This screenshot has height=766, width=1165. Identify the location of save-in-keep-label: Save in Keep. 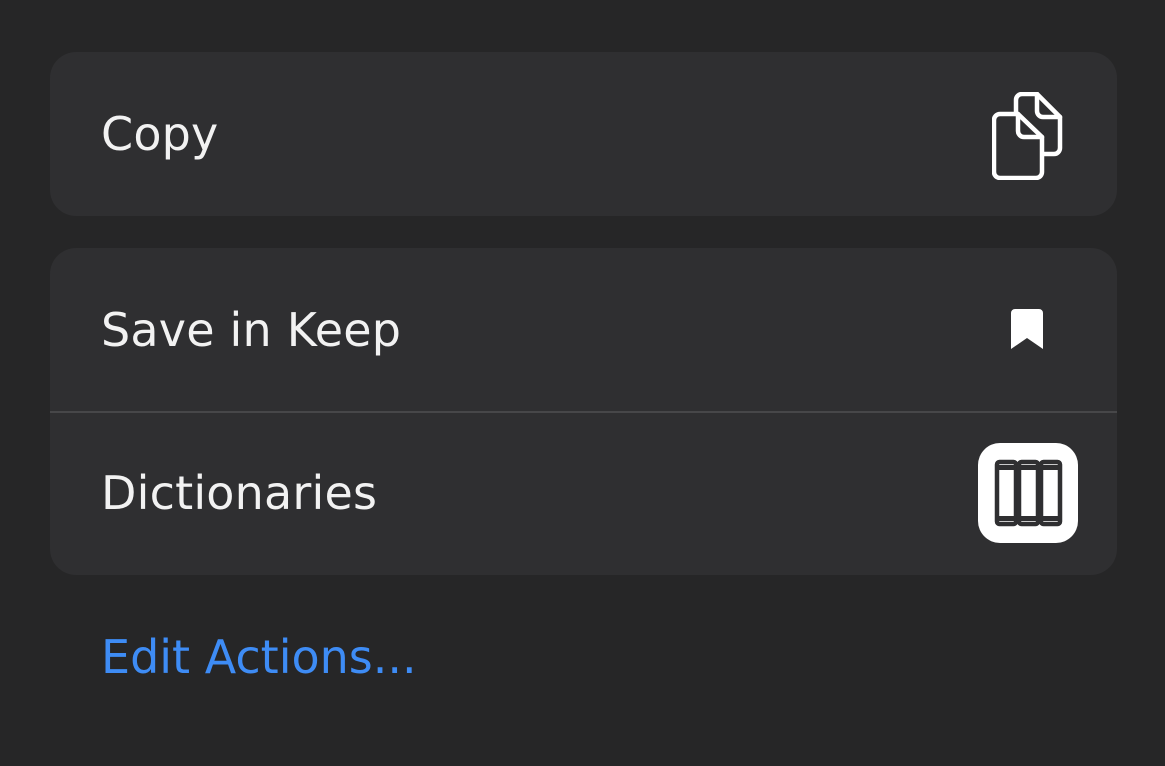
(251, 329).